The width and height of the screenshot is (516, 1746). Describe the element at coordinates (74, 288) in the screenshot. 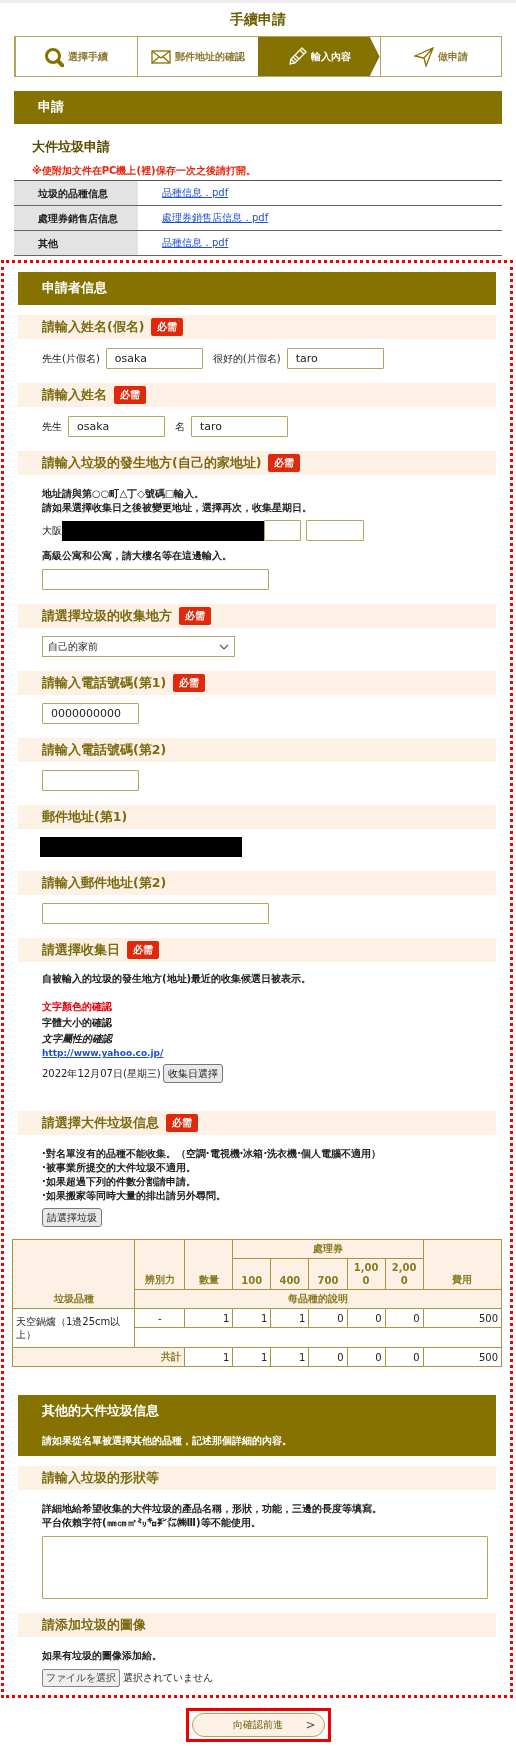

I see `section-title: 申請者信息` at that location.